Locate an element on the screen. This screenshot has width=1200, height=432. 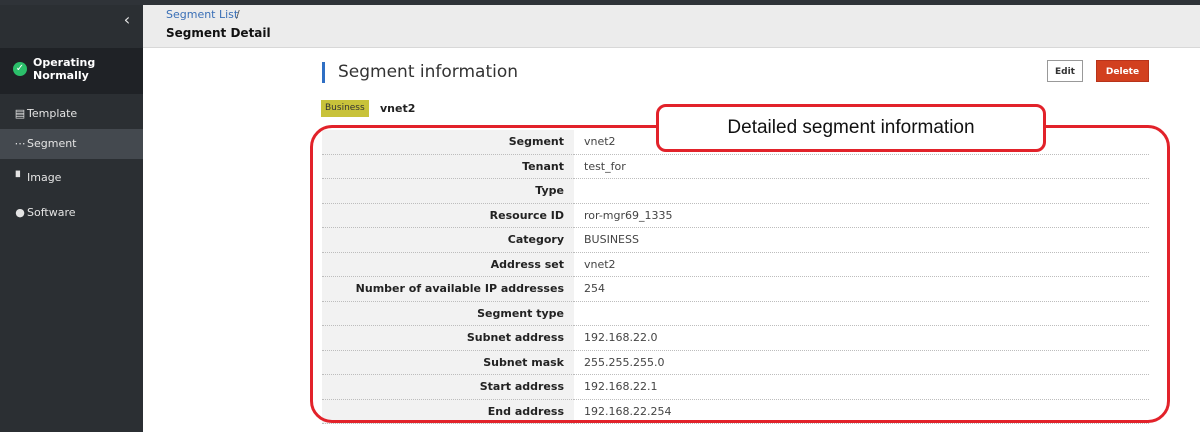
check-circle-icon: ✓ is located at coordinates (20, 69).